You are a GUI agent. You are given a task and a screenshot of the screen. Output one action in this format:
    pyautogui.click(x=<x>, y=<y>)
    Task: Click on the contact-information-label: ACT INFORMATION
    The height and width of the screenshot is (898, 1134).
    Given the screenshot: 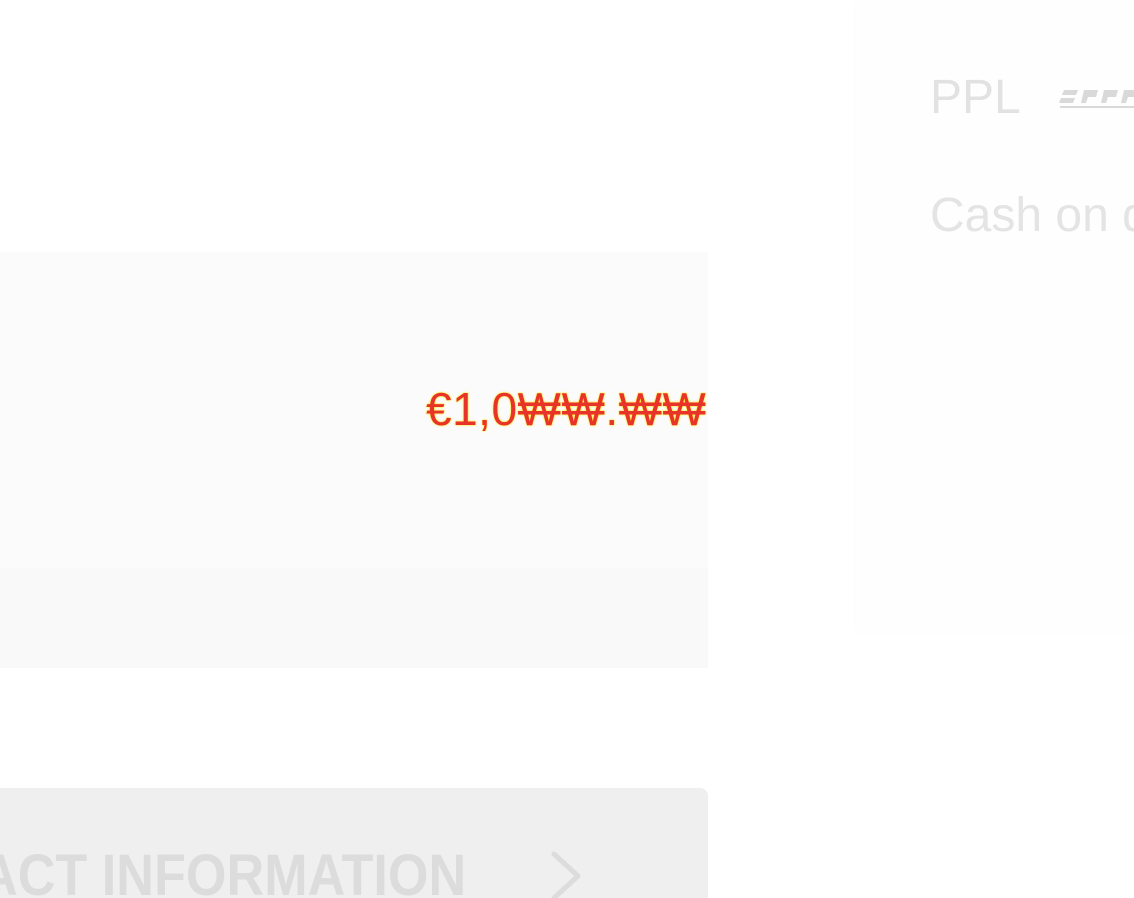 What is the action you would take?
    pyautogui.click(x=233, y=870)
    